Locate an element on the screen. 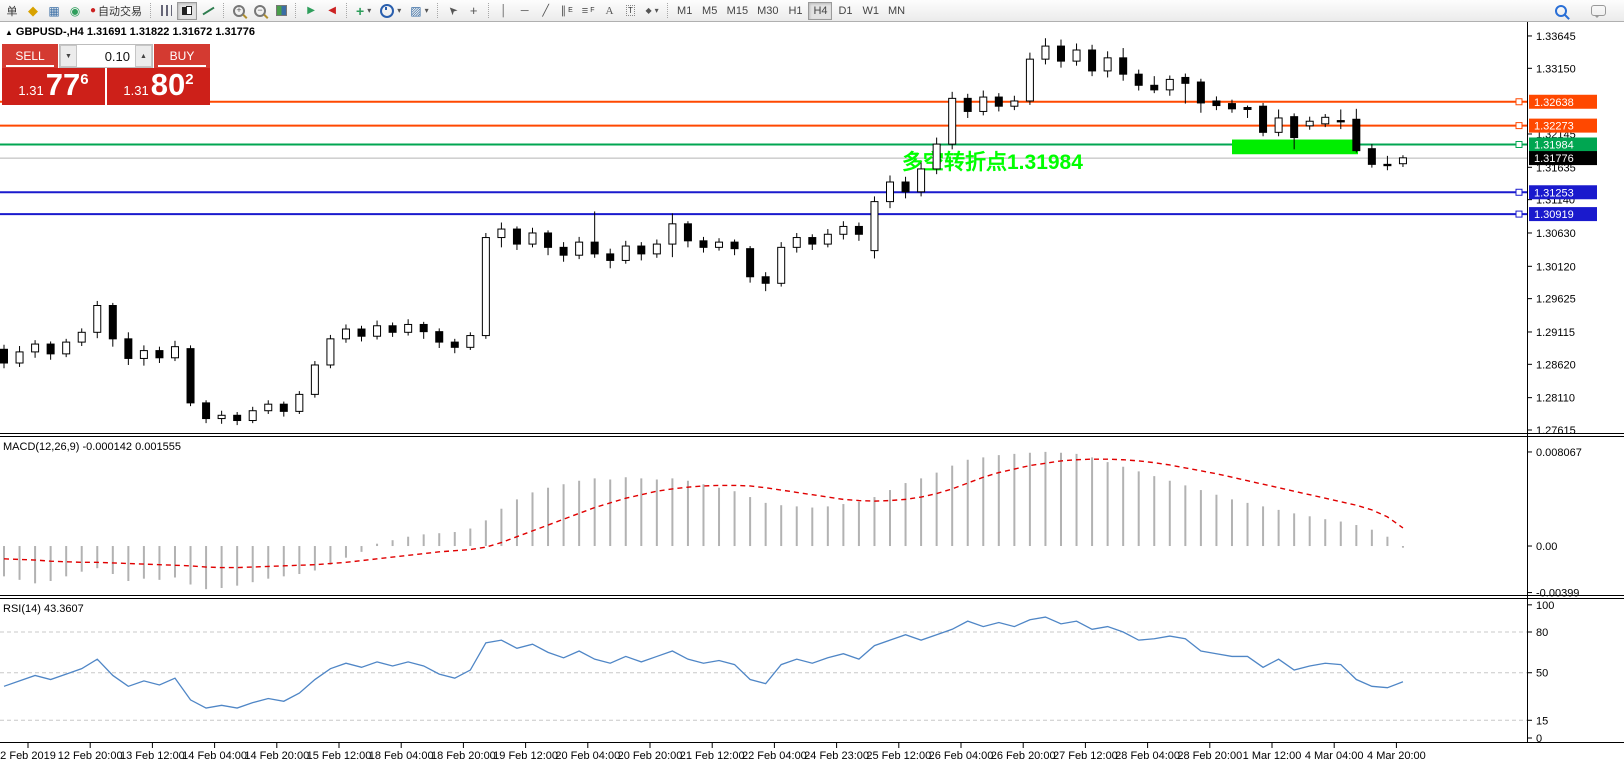 The height and width of the screenshot is (773, 1624). market-watch-button: ◆ is located at coordinates (33, 11).